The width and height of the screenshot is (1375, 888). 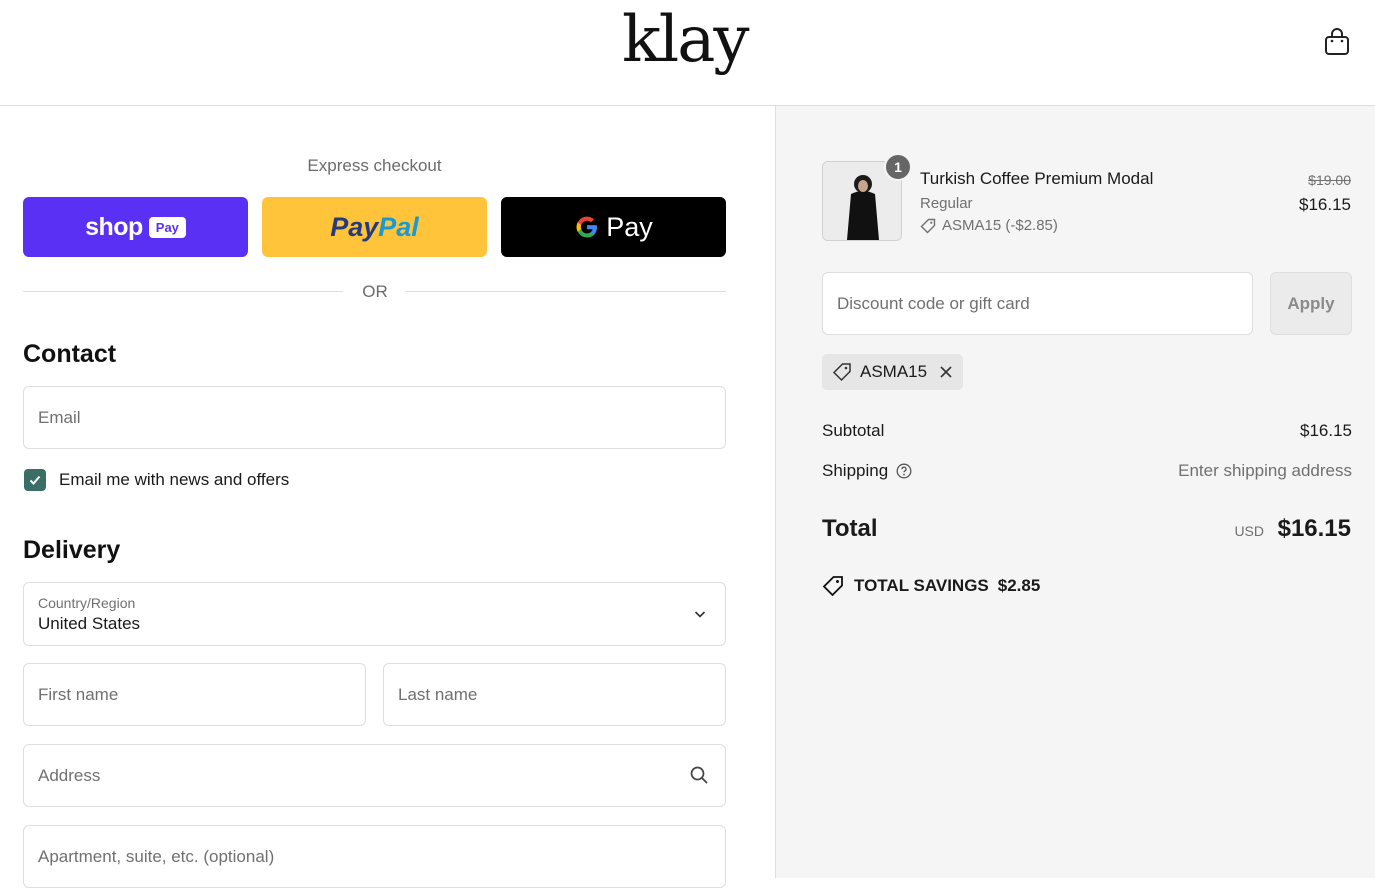 What do you see at coordinates (587, 227) in the screenshot?
I see `google-g-icon` at bounding box center [587, 227].